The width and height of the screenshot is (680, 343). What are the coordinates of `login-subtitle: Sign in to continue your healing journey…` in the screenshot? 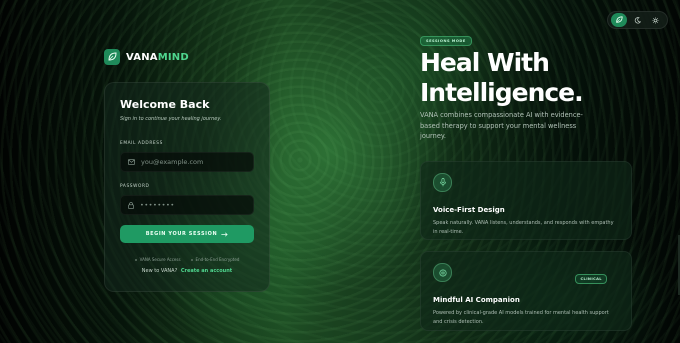 It's located at (171, 119).